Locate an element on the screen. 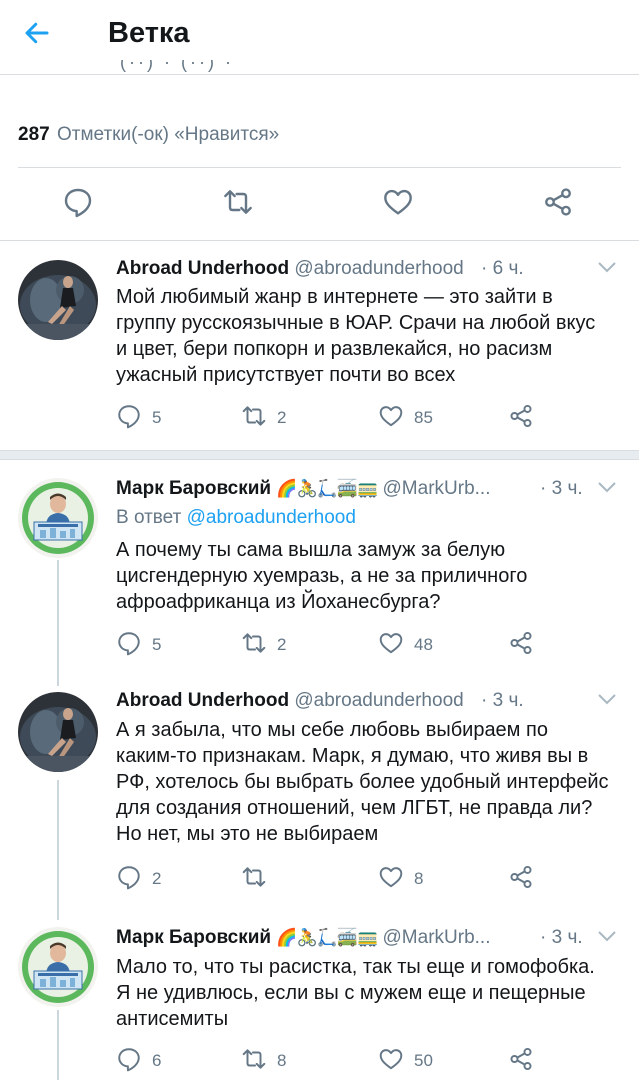 This screenshot has height=1080, width=639. like-count: 48 is located at coordinates (423, 644).